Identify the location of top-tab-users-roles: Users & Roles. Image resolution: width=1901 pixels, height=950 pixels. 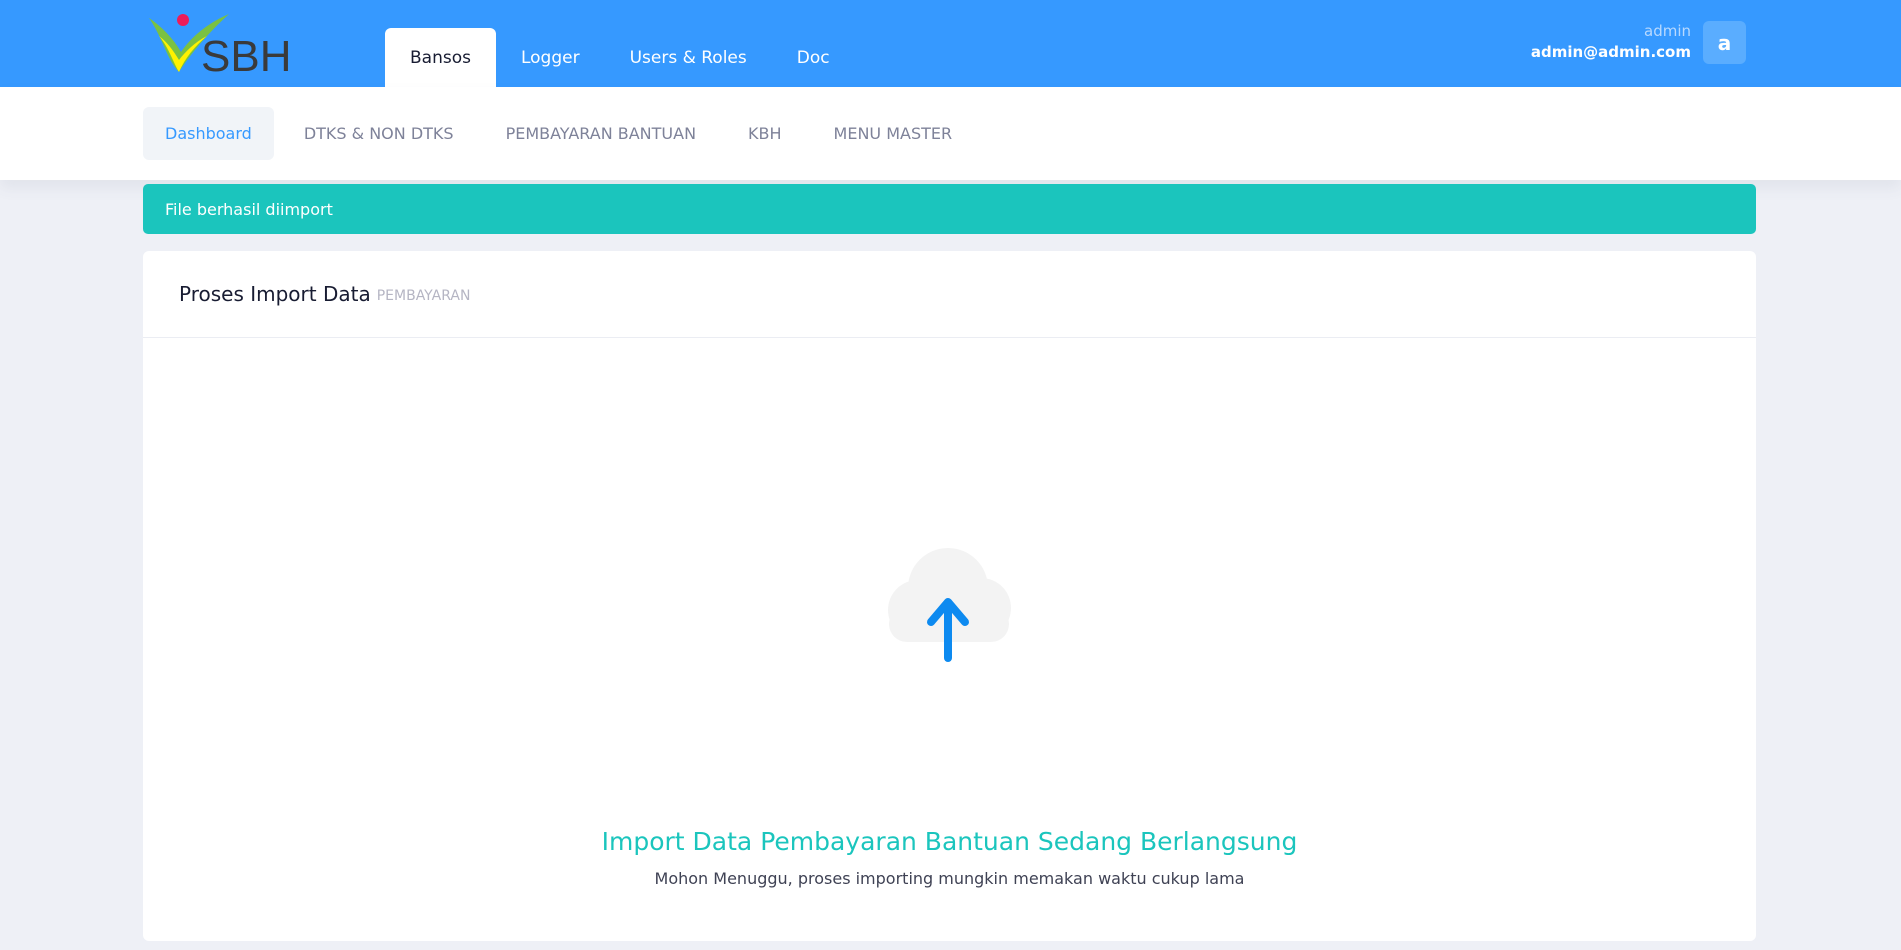
(688, 57).